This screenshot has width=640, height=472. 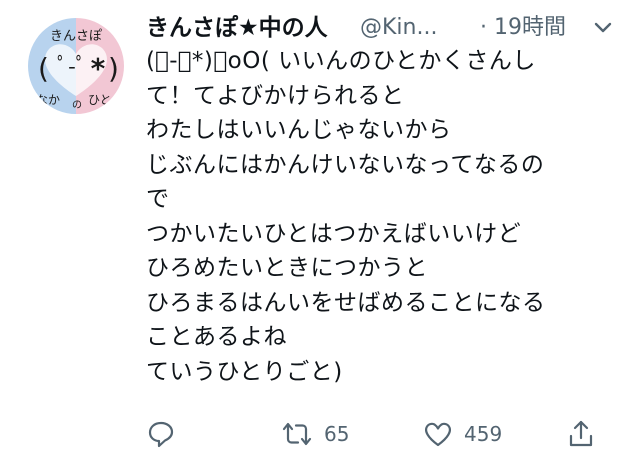 I want to click on retweet-icon, so click(x=297, y=434).